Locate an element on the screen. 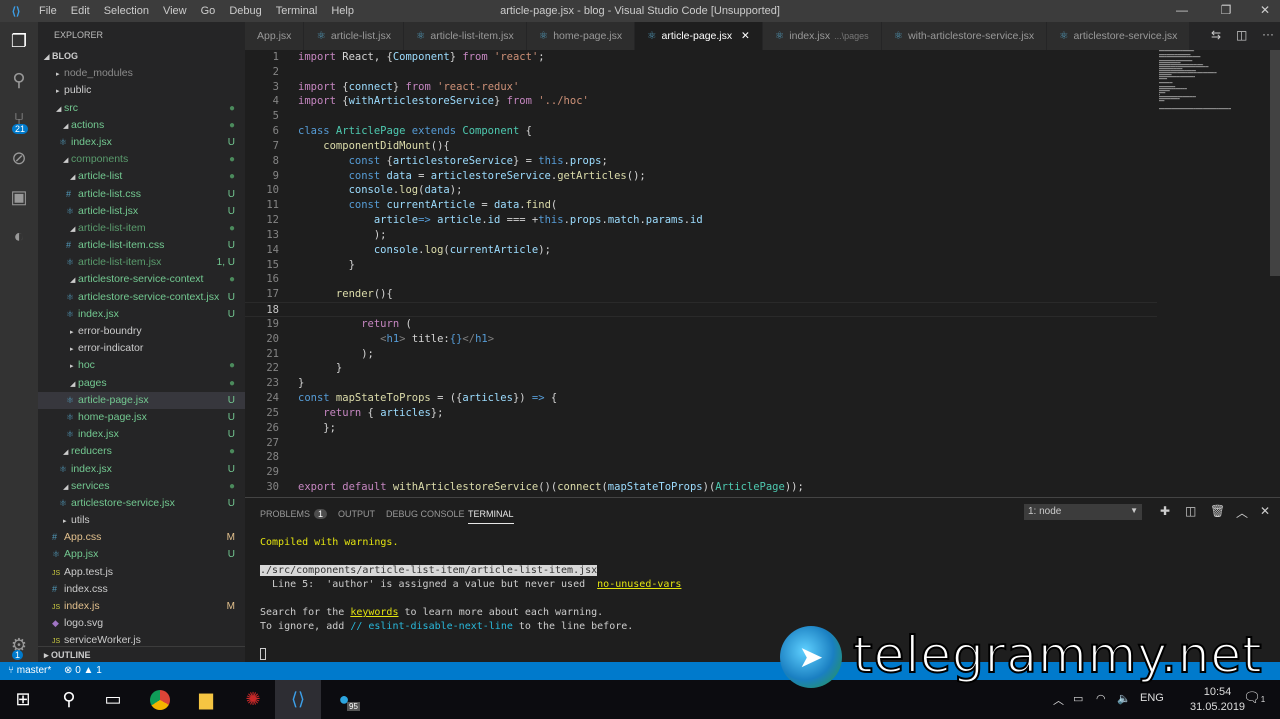 The width and height of the screenshot is (1280, 719). folder-item: ◢ services ● is located at coordinates (141, 486).